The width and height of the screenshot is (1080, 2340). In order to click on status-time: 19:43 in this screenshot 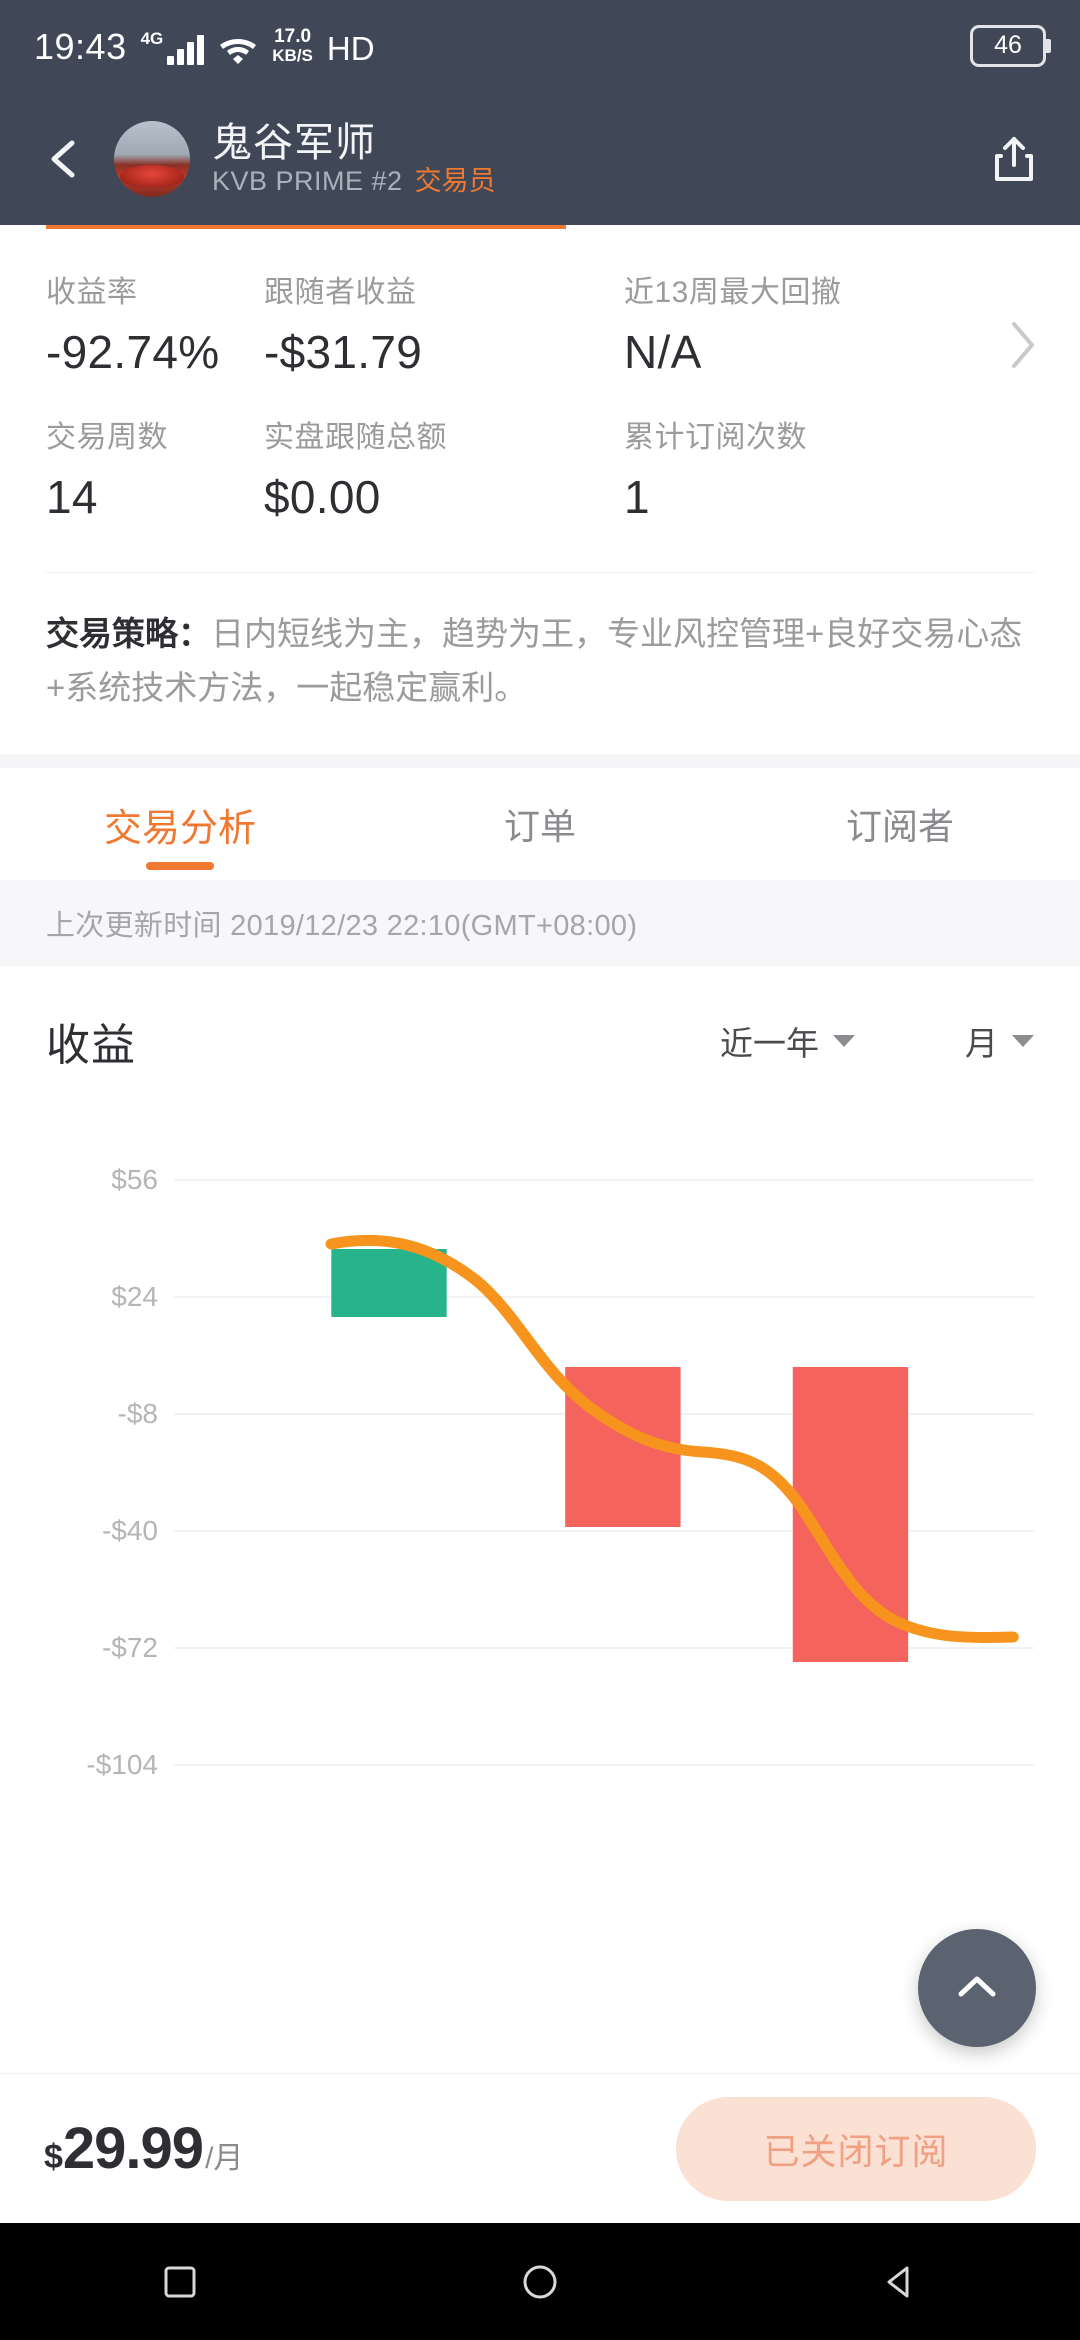, I will do `click(80, 46)`.